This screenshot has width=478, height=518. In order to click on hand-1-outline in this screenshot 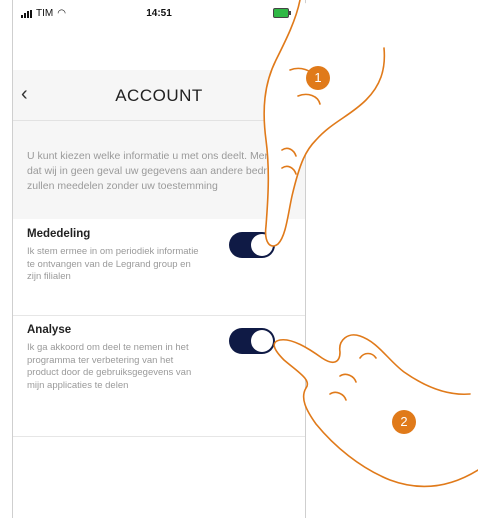, I will do `click(324, 123)`.